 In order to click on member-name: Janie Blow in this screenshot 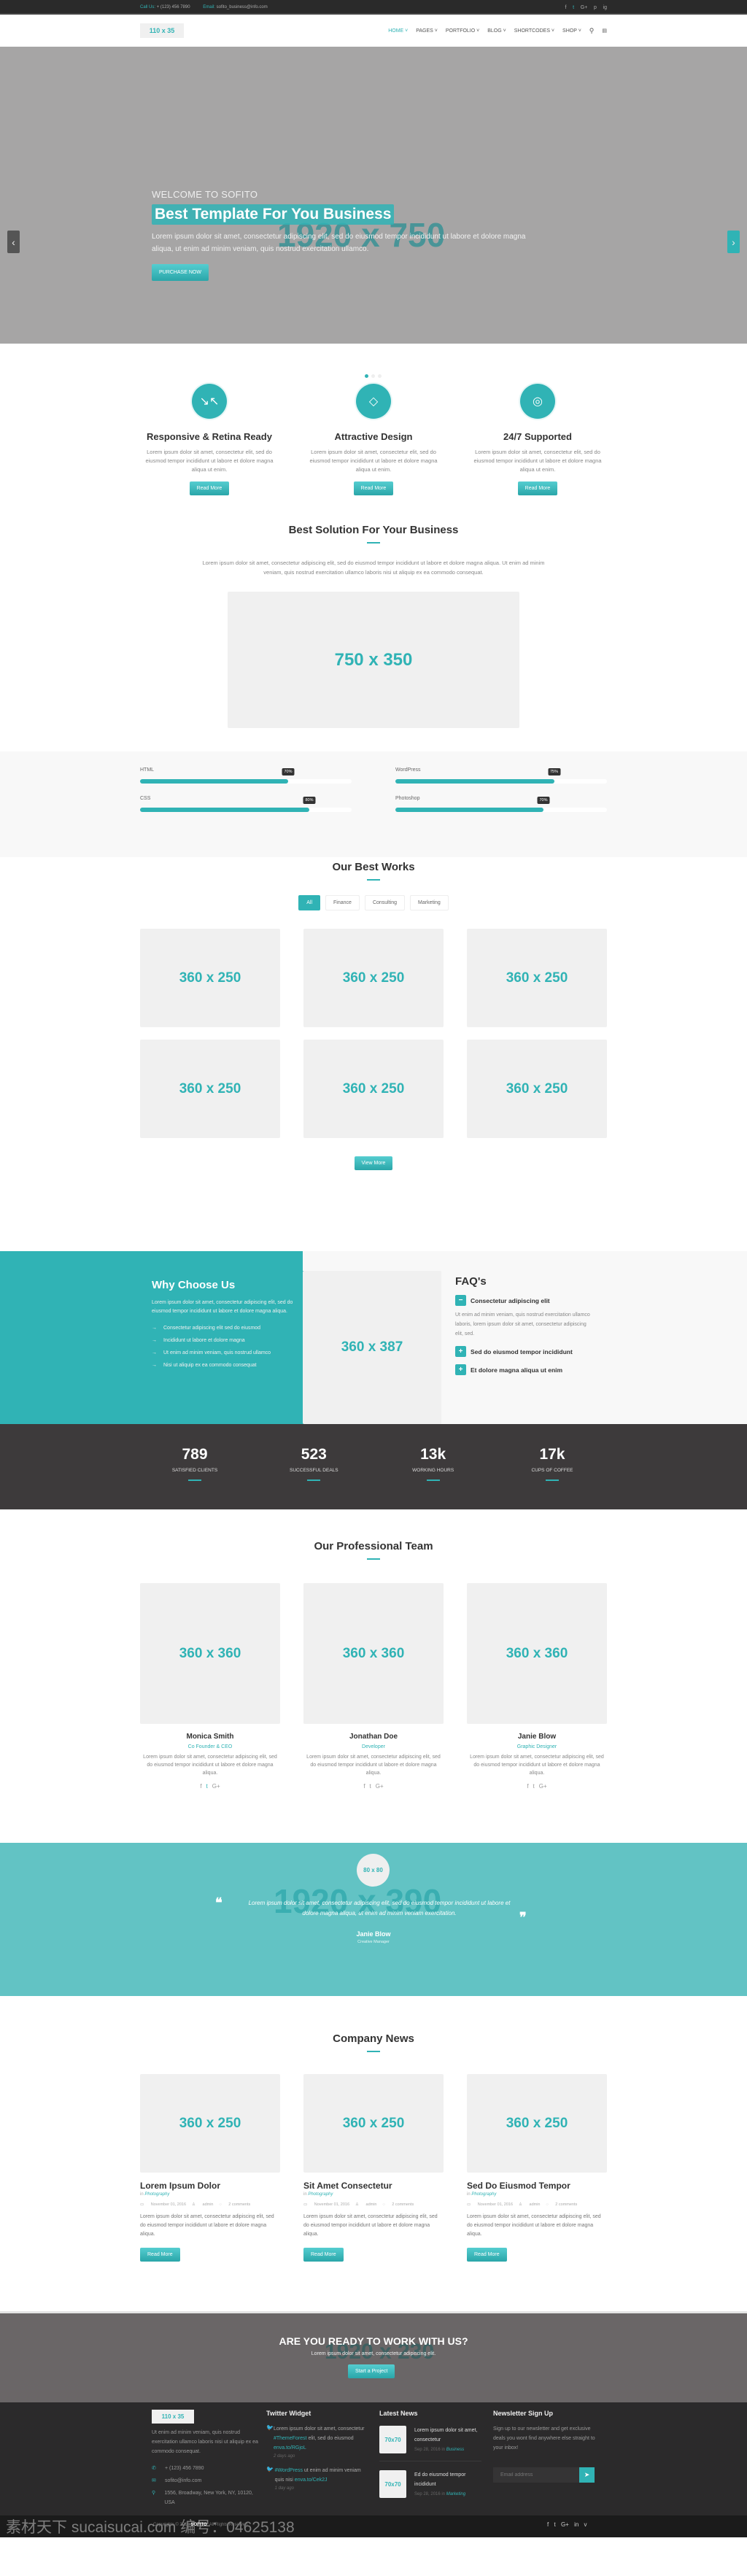, I will do `click(537, 1737)`.